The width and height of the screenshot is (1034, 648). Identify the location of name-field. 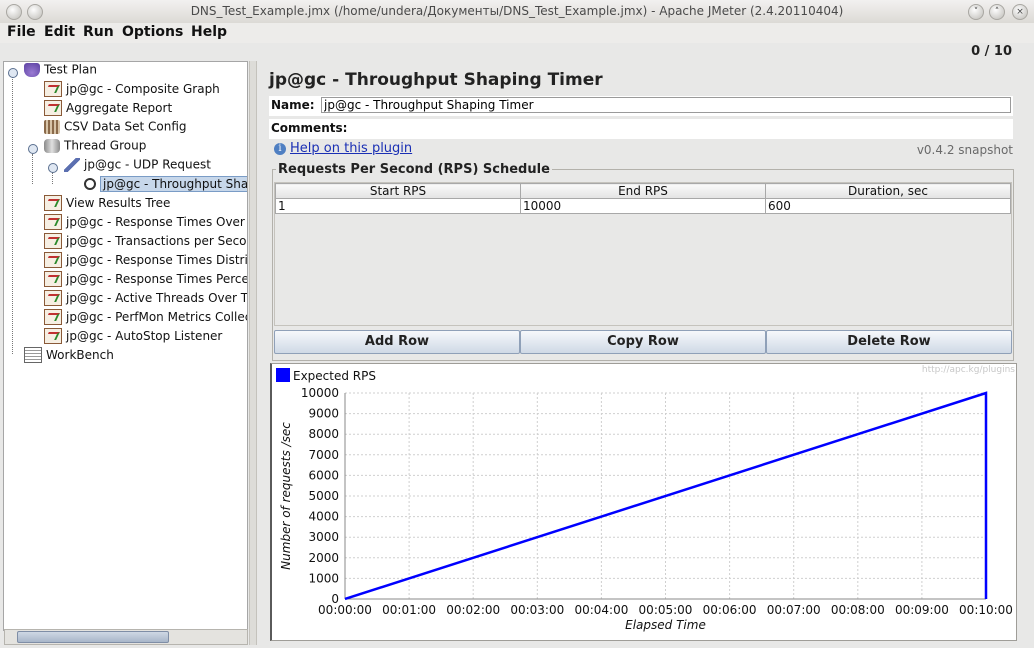
(666, 105).